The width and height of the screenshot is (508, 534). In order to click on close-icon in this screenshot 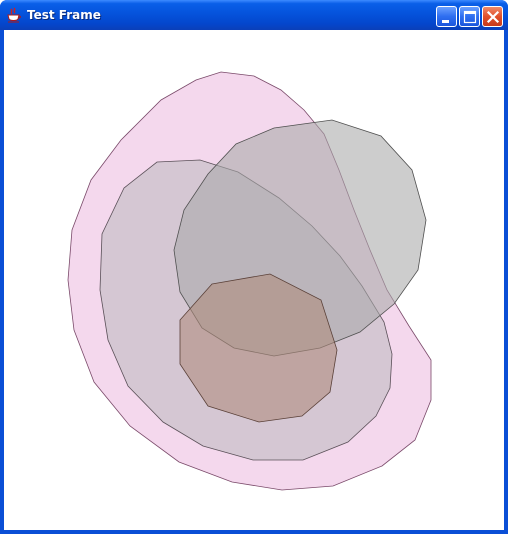, I will do `click(493, 17)`.